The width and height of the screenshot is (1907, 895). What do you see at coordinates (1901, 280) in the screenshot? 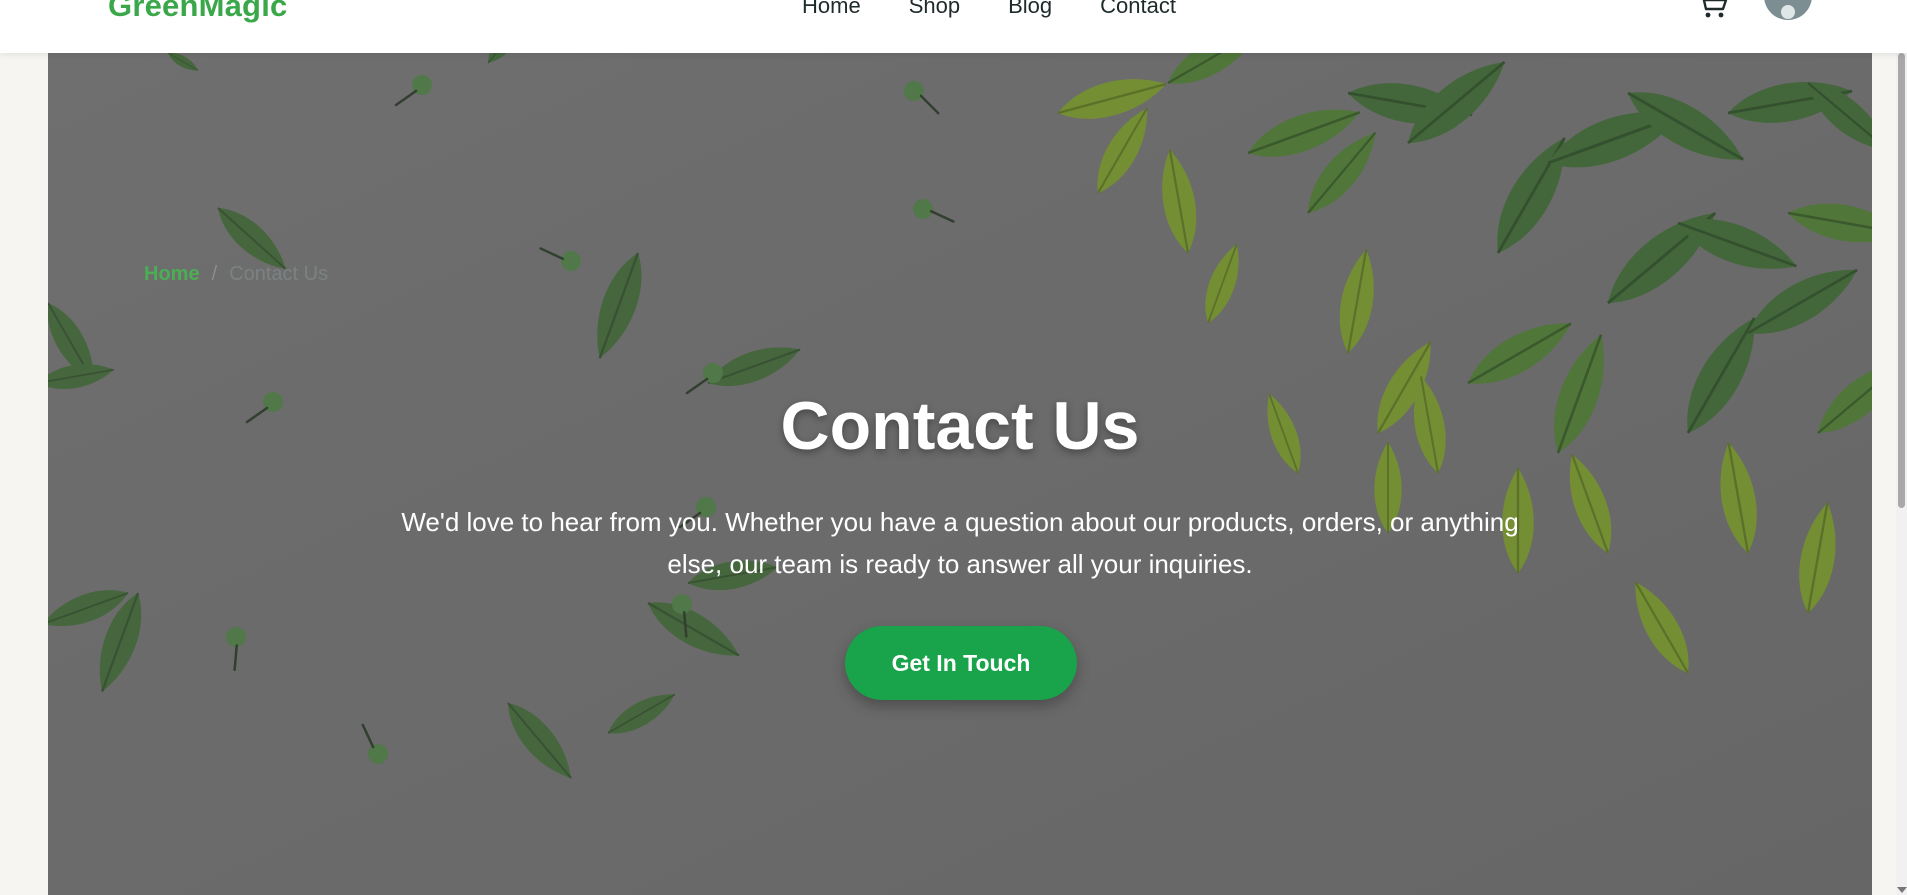
I see `scrollbar-thumb` at bounding box center [1901, 280].